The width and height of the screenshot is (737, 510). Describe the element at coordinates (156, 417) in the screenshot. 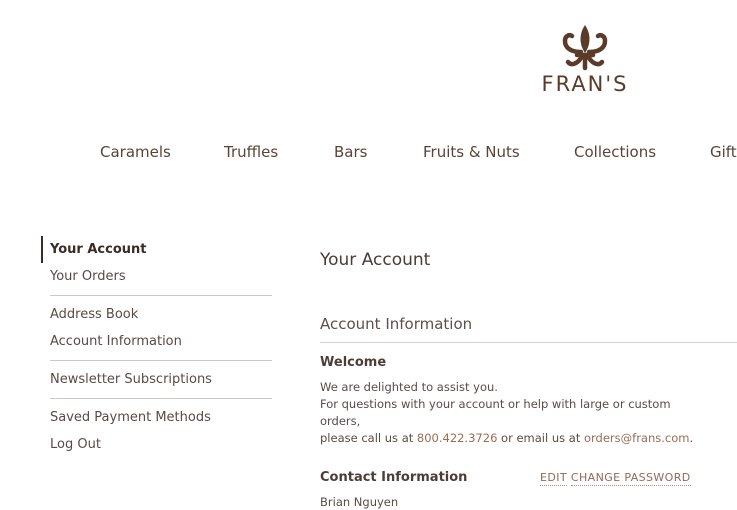

I see `sidebar-item-saved-payment: Saved Payment Methods` at that location.